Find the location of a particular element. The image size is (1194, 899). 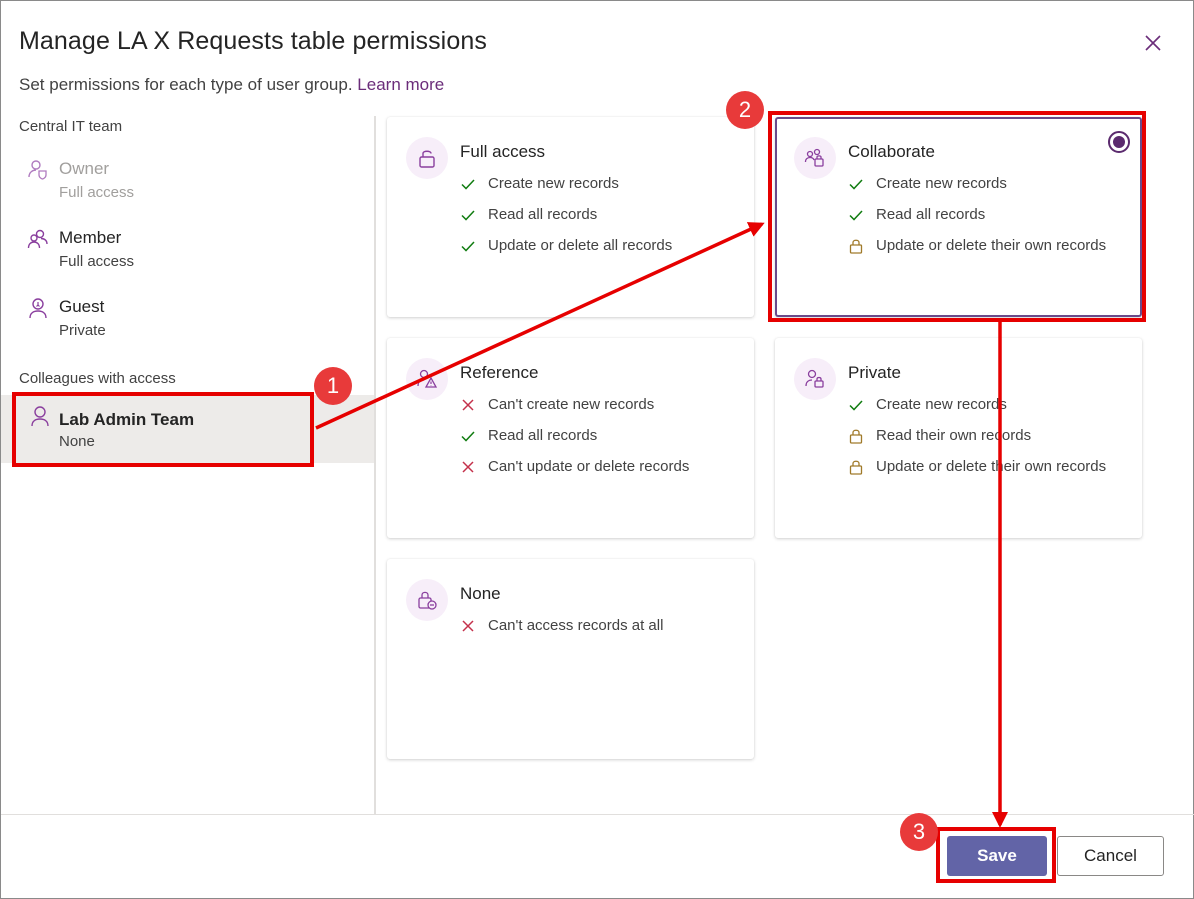

line-text: Can't create new records is located at coordinates (571, 404).